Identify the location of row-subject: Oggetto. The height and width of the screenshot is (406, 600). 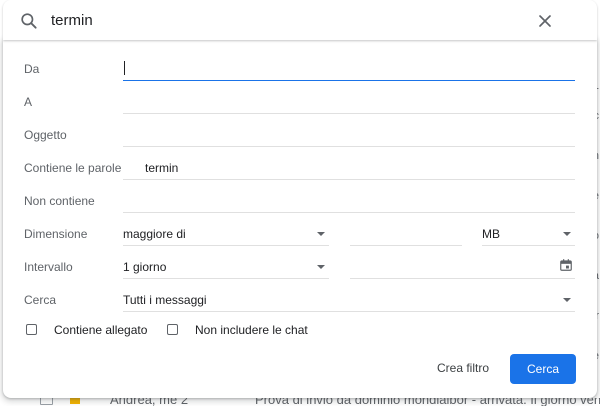
(300, 134).